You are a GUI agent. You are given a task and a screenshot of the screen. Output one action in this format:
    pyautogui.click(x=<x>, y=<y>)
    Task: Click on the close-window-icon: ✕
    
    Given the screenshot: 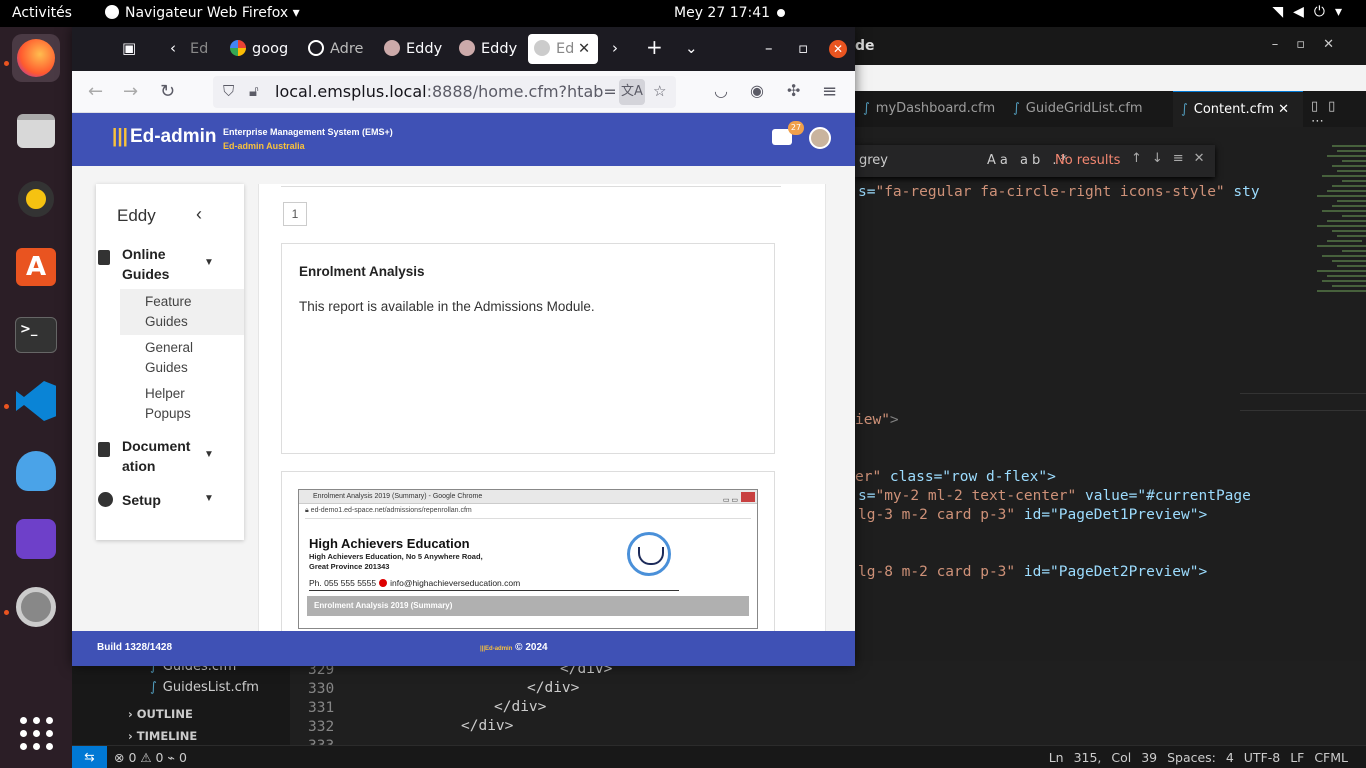 What is the action you would take?
    pyautogui.click(x=838, y=49)
    